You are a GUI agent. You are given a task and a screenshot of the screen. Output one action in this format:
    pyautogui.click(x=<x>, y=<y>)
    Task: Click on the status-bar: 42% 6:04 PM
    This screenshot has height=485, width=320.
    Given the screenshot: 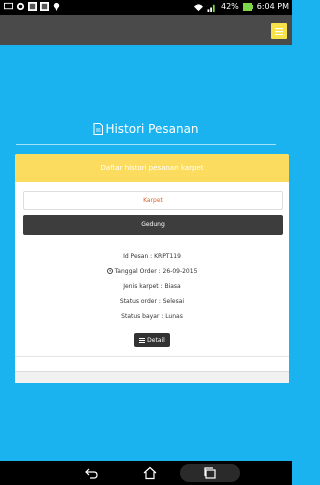 What is the action you would take?
    pyautogui.click(x=146, y=7)
    